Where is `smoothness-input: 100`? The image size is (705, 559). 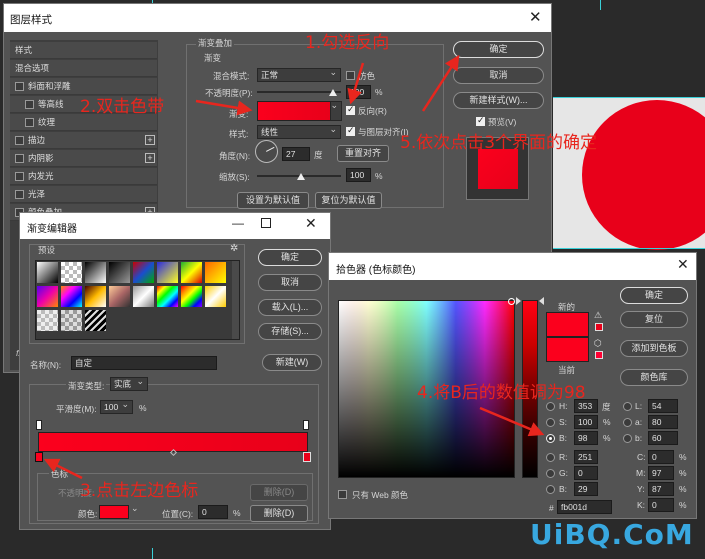
smoothness-input: 100 is located at coordinates (116, 406).